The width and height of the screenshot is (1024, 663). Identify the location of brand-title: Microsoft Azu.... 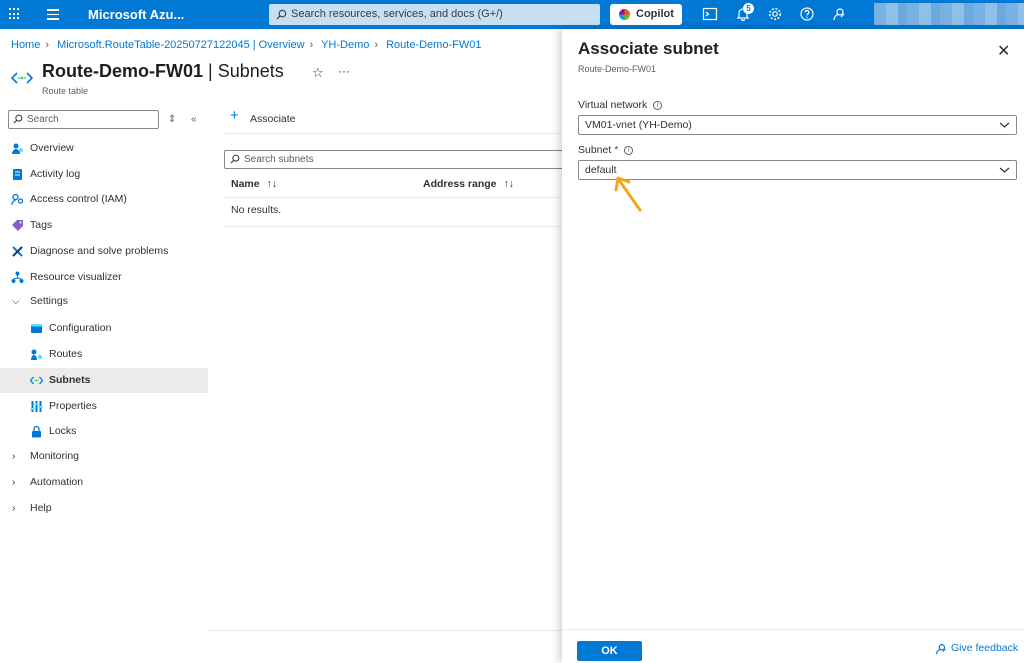
(136, 14).